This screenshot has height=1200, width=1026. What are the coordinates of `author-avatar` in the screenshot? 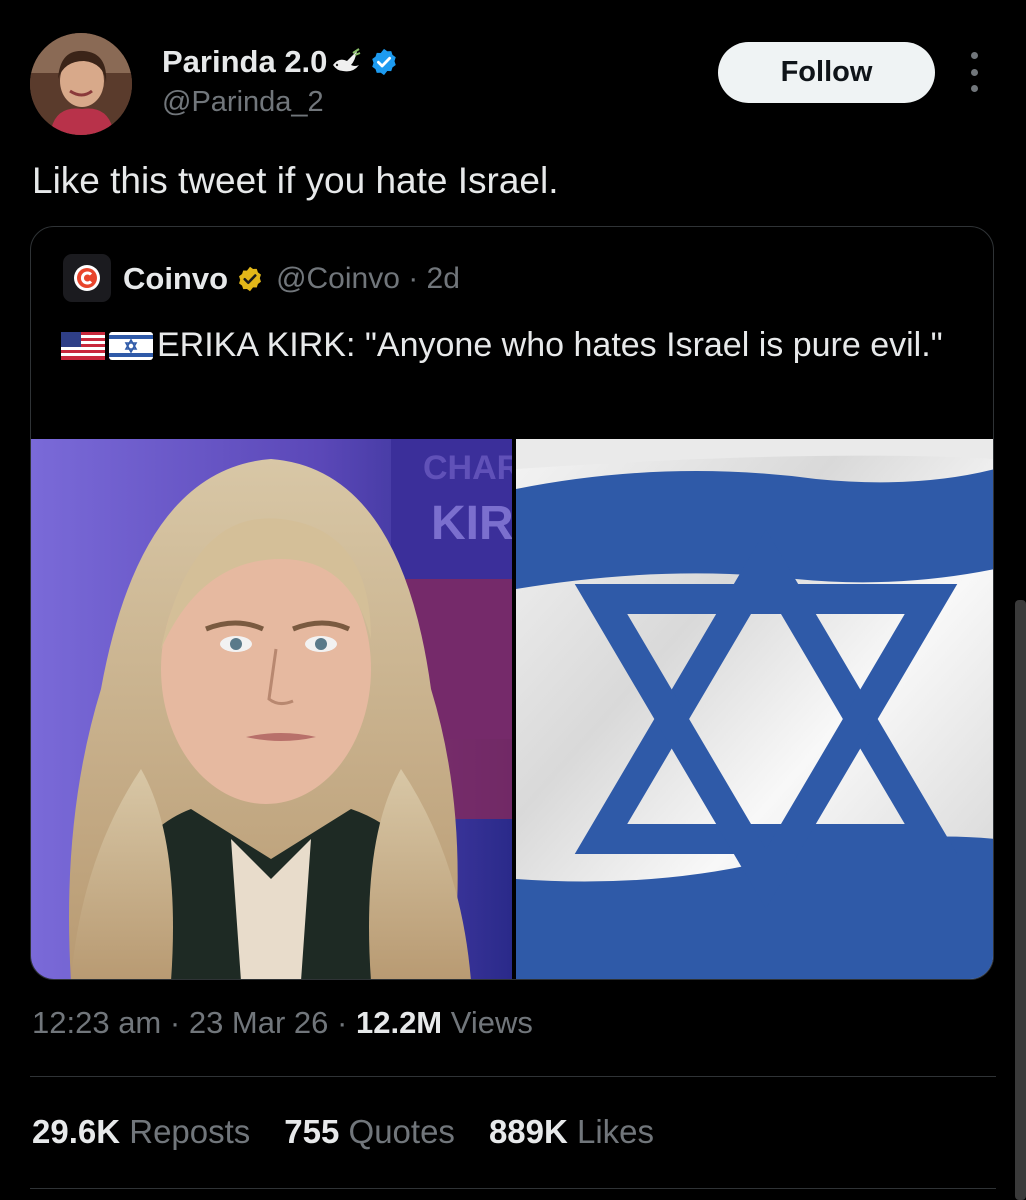 It's located at (81, 84).